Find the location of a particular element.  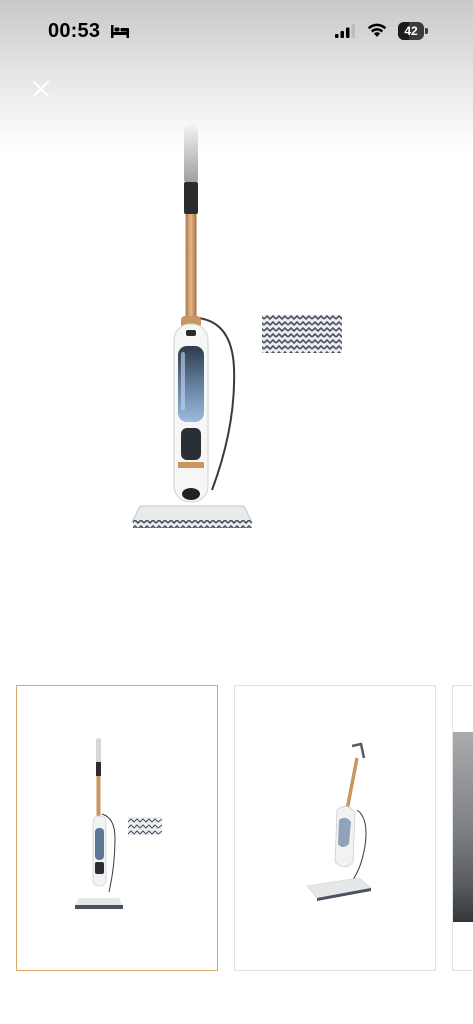

close-icon is located at coordinates (41, 89).